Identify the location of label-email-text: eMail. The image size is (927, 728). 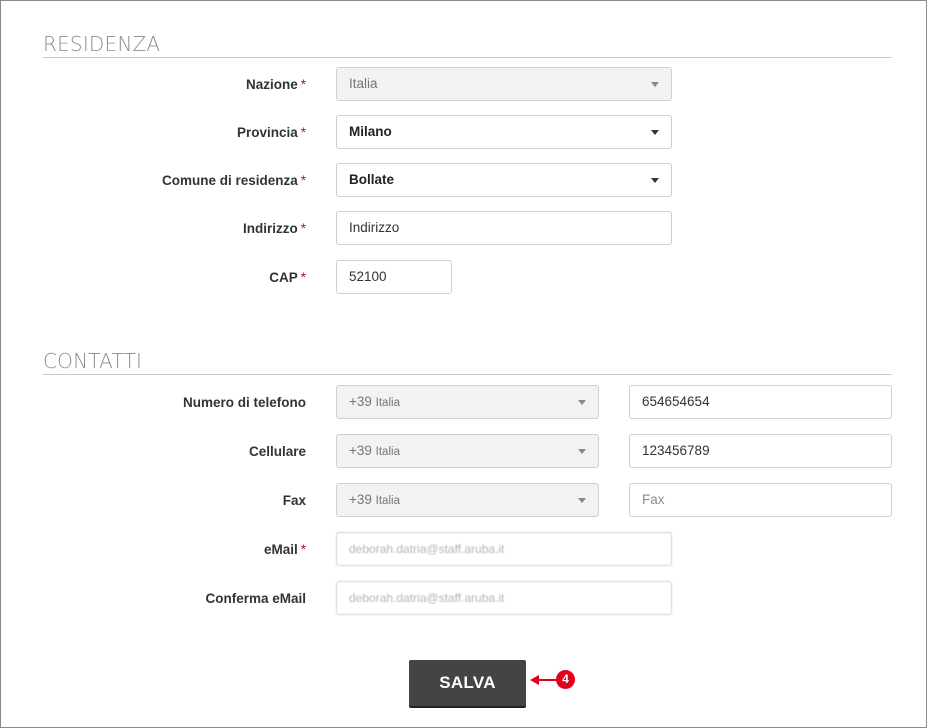
(280, 549).